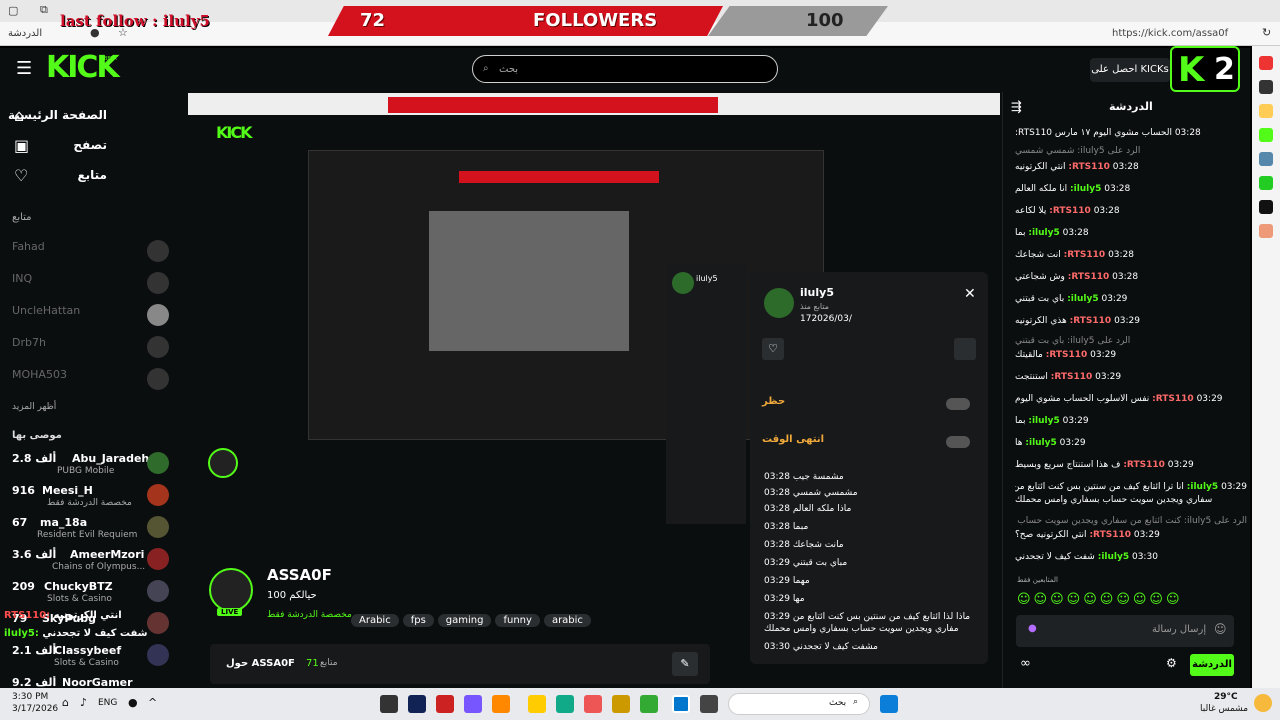 The image size is (1280, 720). What do you see at coordinates (649, 704) in the screenshot?
I see `chrome-icon` at bounding box center [649, 704].